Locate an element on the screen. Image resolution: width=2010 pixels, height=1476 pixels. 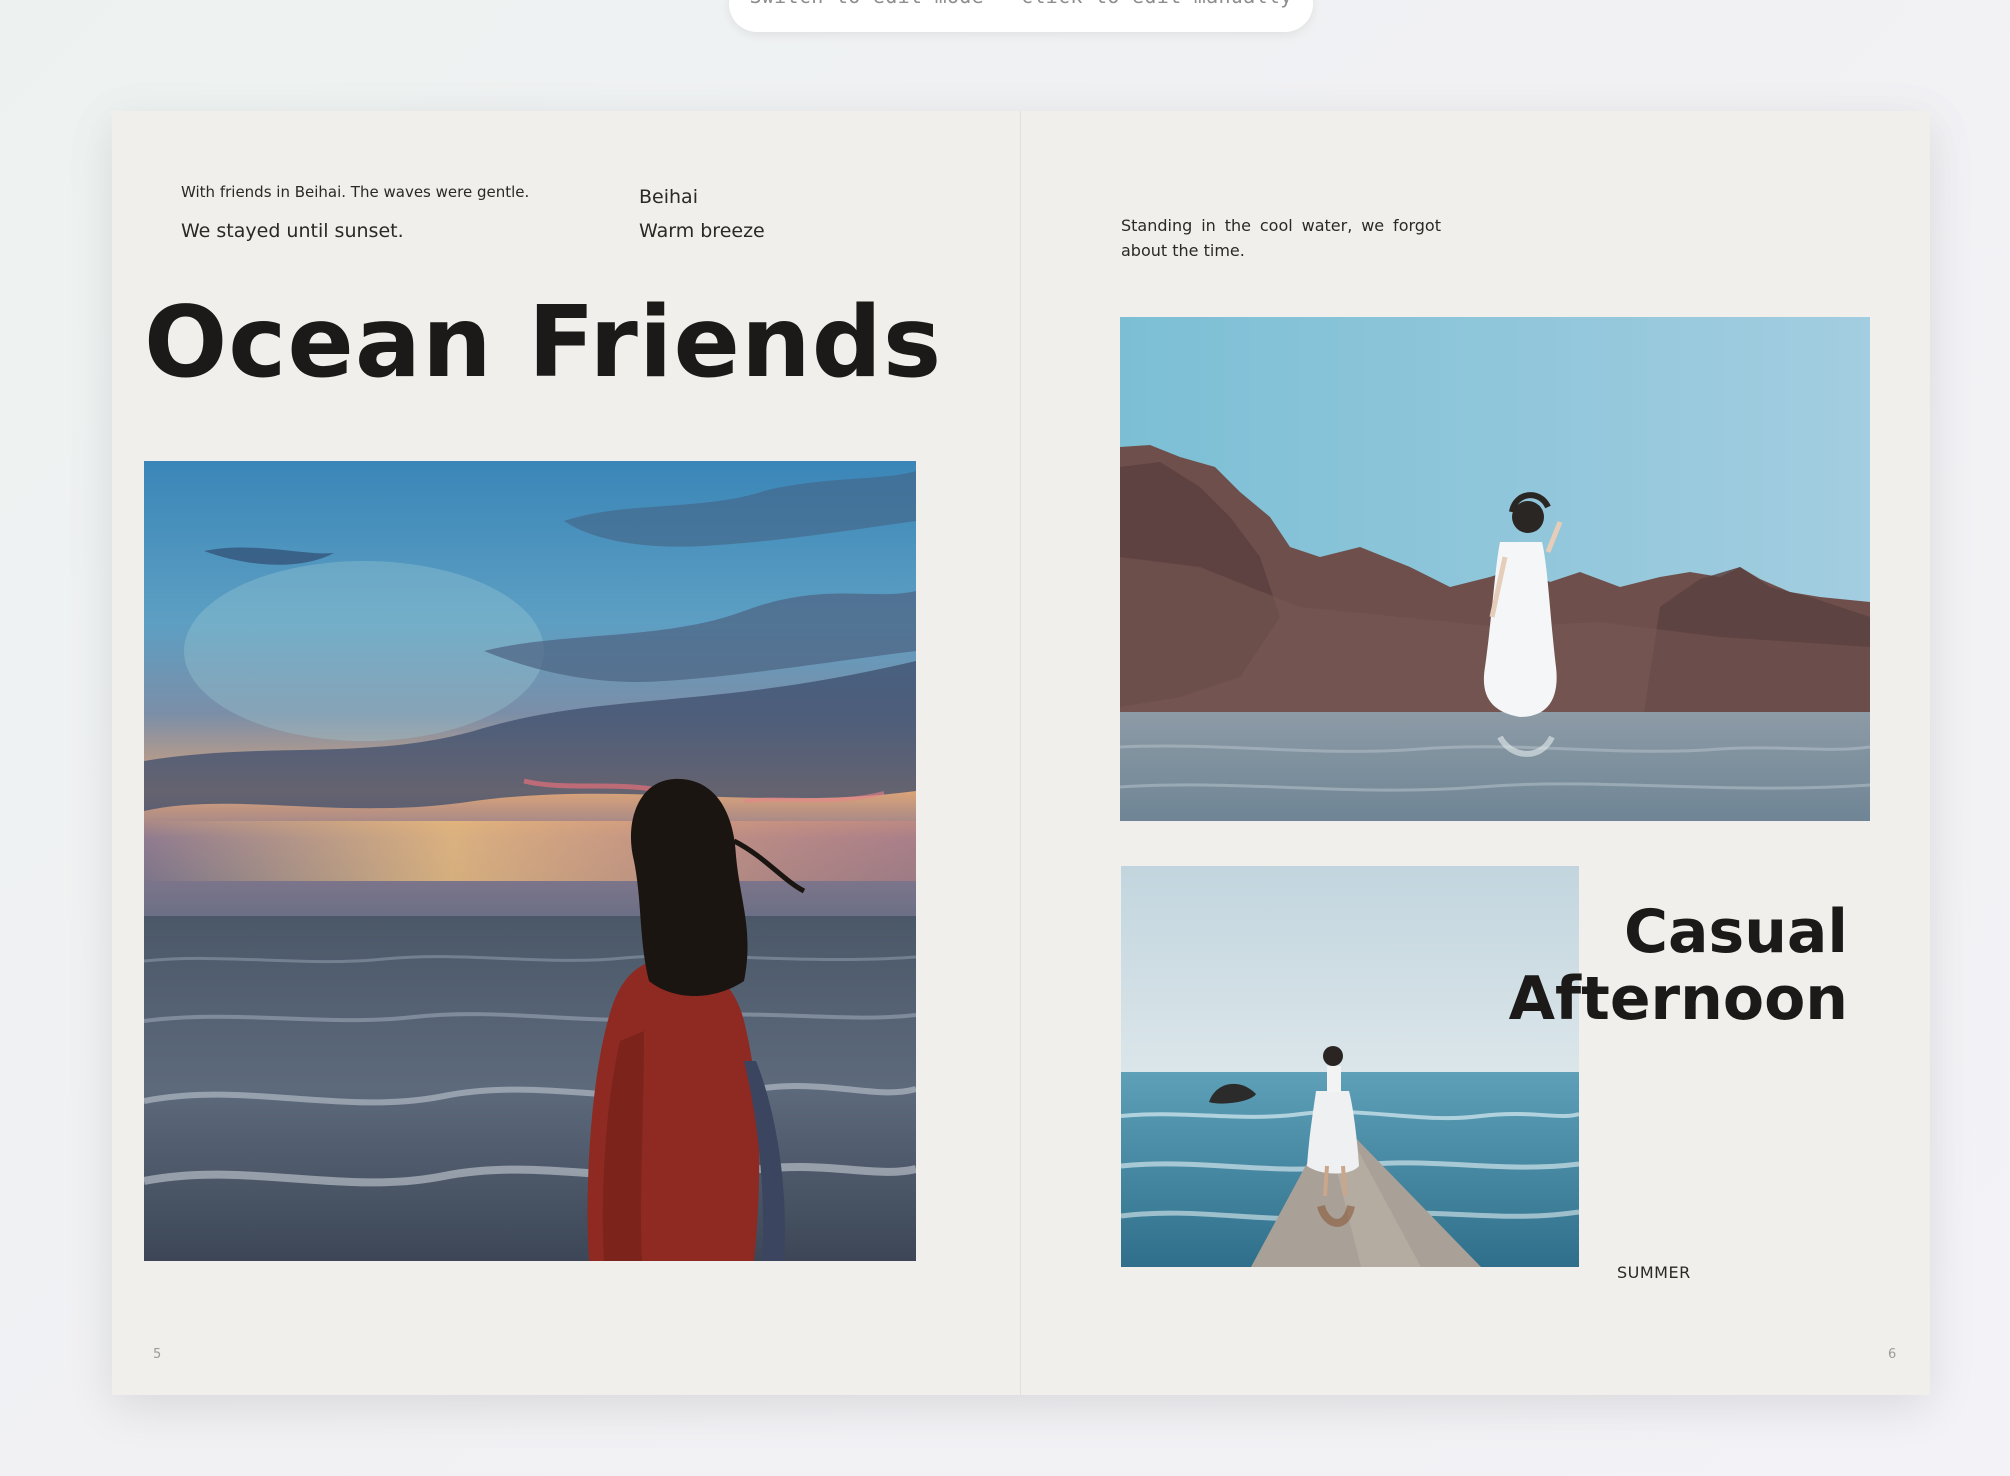
section-title-line-2: Afternoon is located at coordinates (1678, 999).